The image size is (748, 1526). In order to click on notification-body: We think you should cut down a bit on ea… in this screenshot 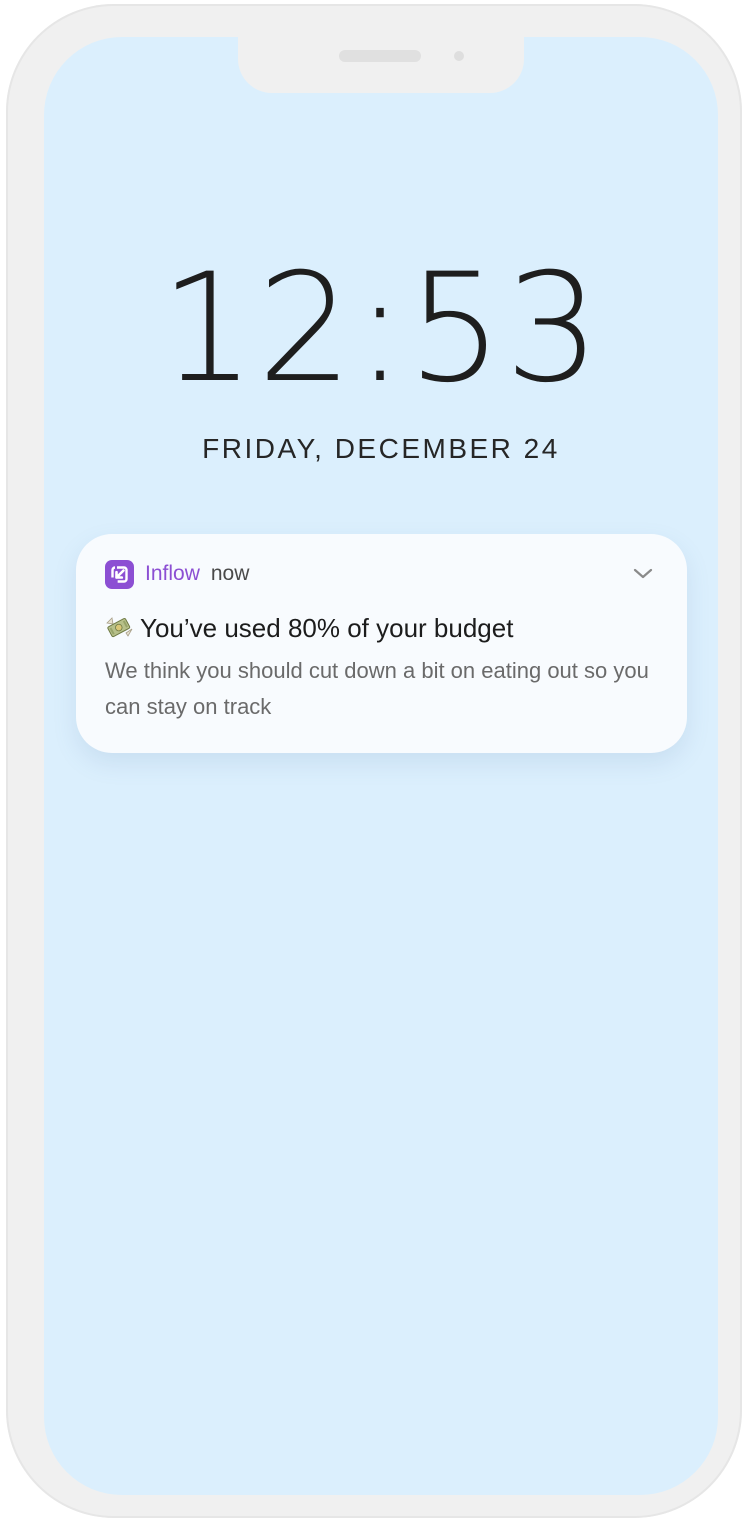, I will do `click(377, 688)`.